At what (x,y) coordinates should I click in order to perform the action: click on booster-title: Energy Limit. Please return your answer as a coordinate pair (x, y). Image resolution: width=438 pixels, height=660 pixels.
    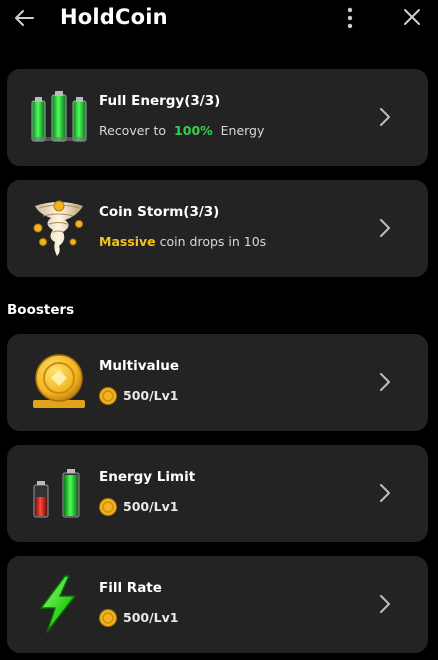
    Looking at the image, I should click on (147, 477).